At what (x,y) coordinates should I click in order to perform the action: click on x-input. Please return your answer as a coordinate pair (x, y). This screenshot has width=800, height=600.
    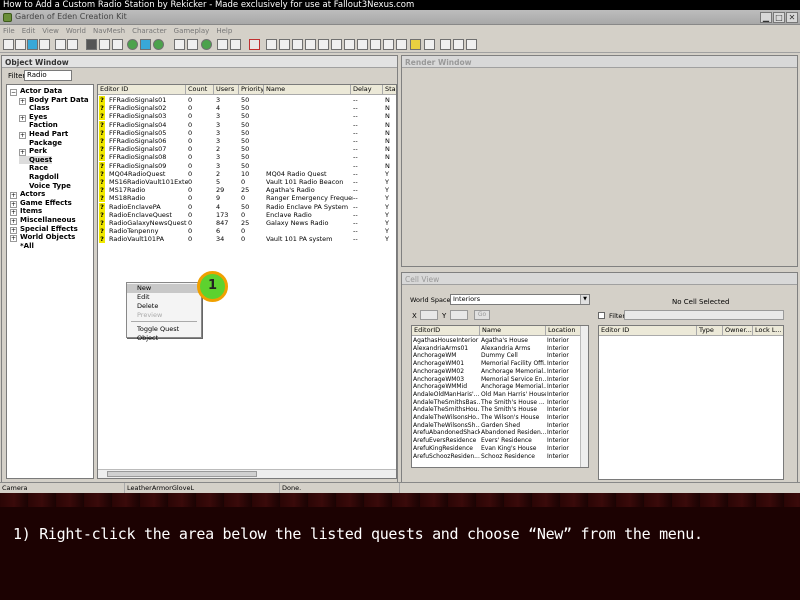
    Looking at the image, I should click on (429, 315).